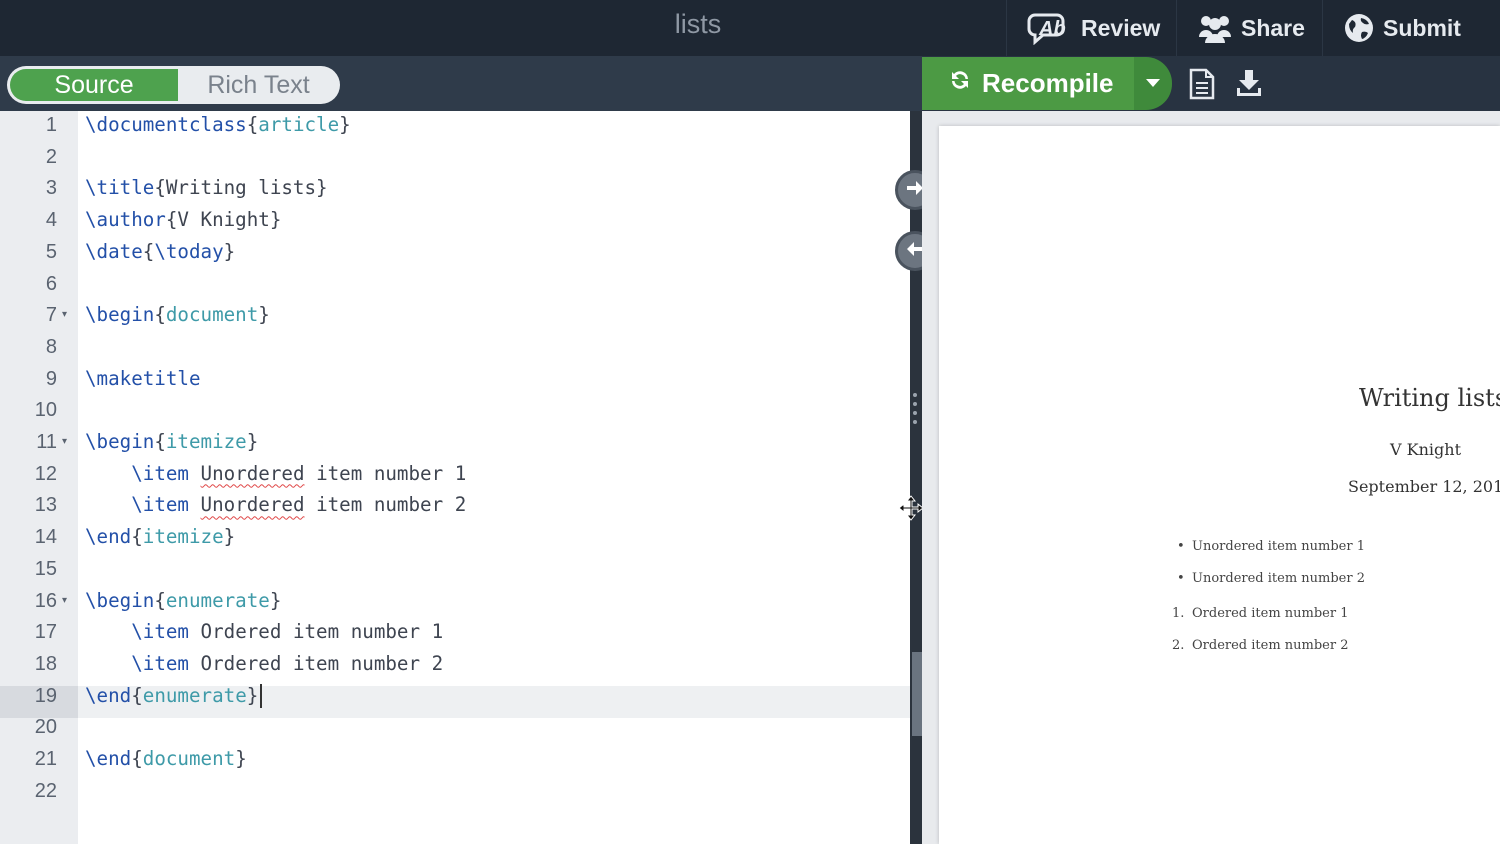  Describe the element at coordinates (960, 83) in the screenshot. I see `refresh-icon` at that location.